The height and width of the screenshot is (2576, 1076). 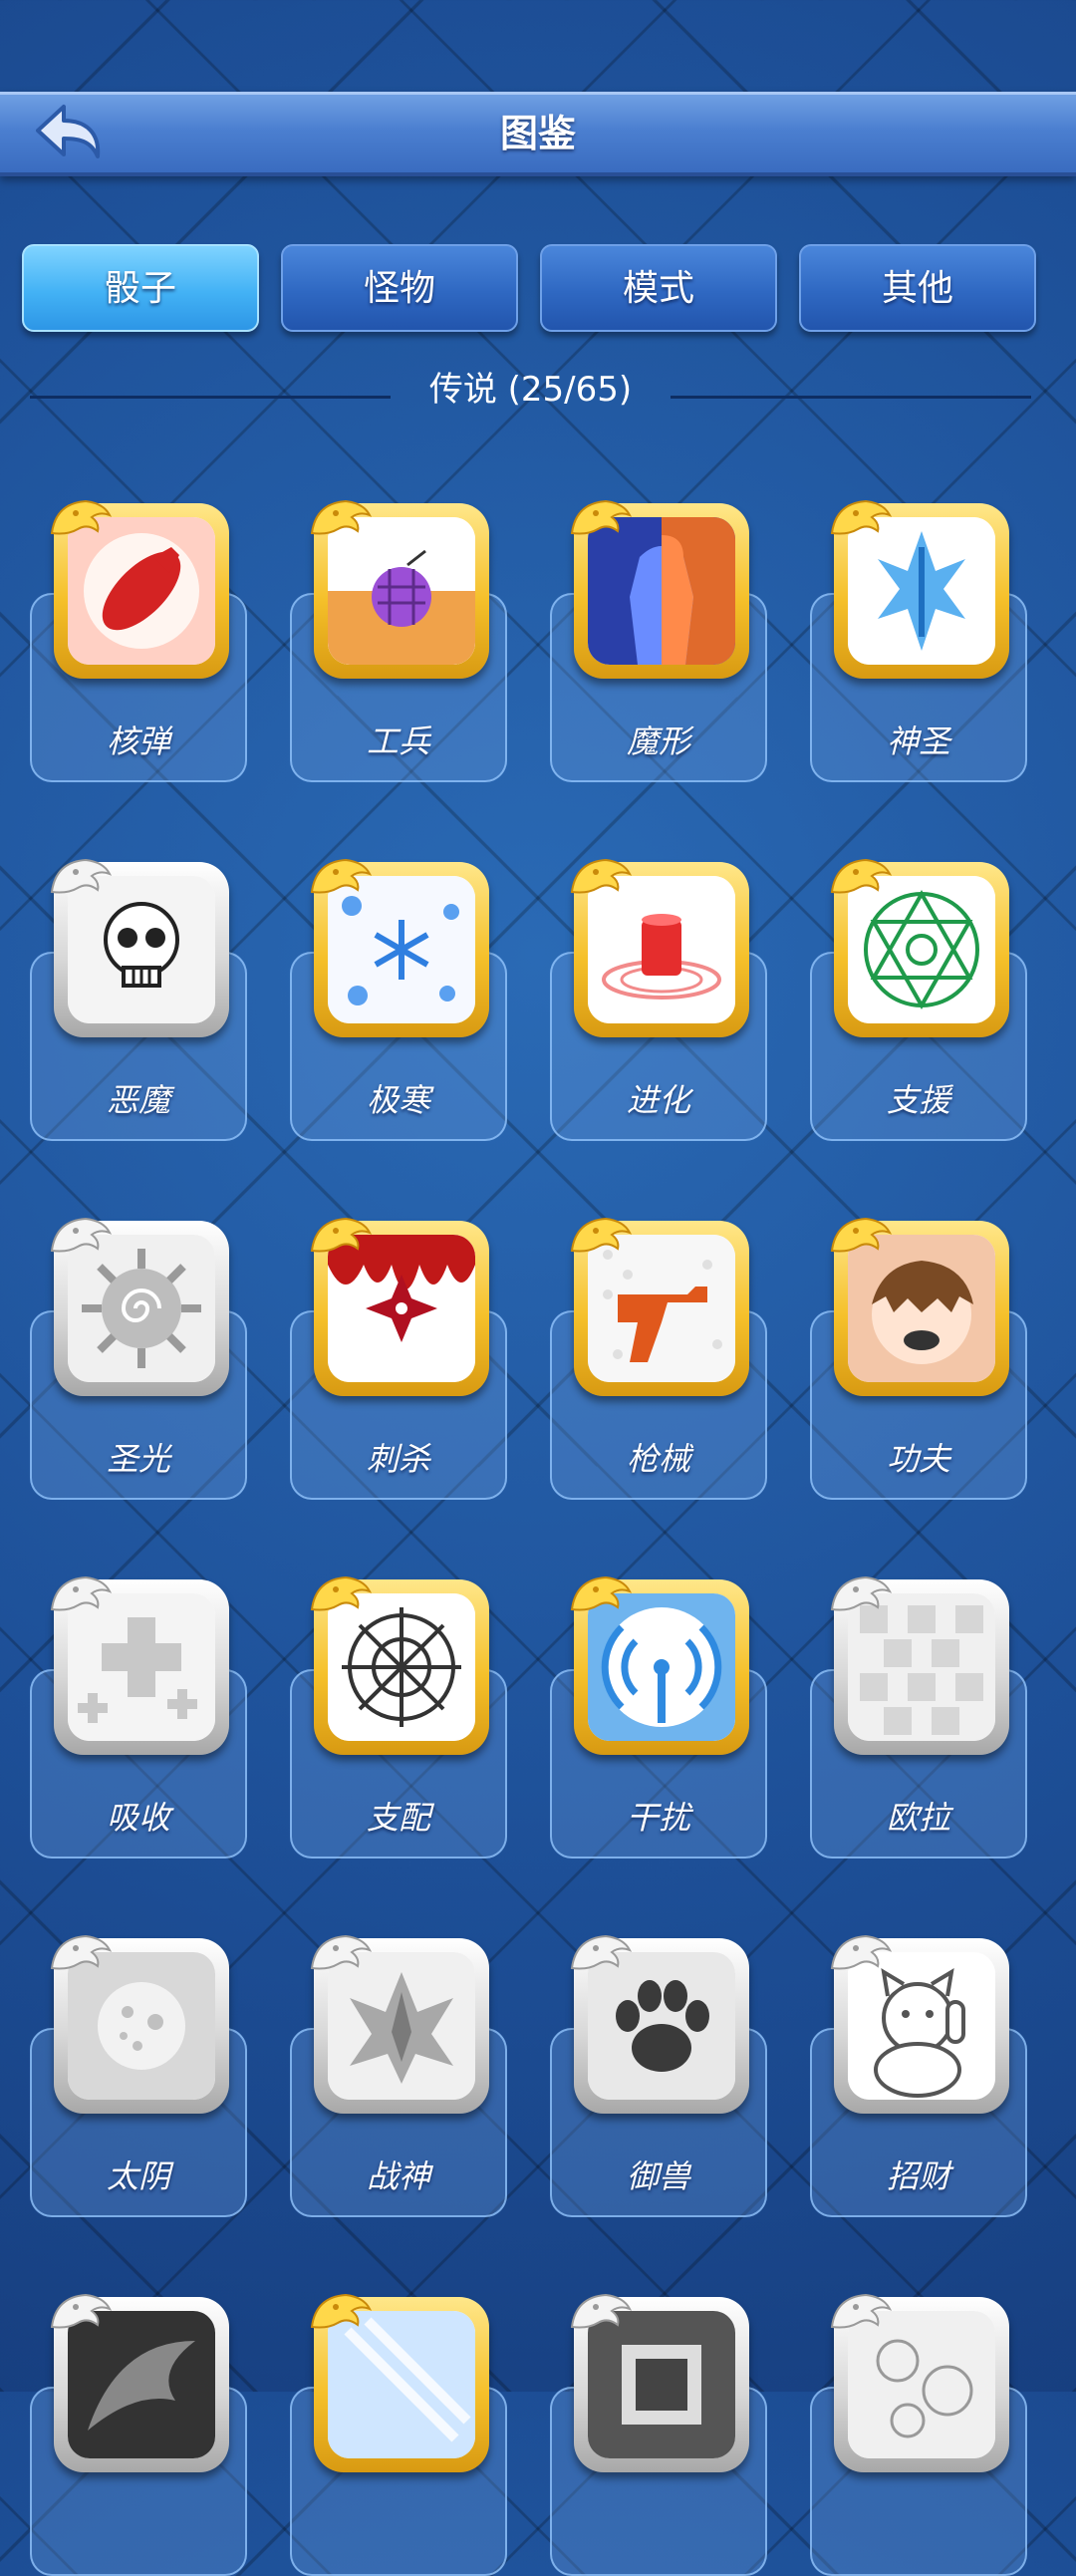 I want to click on dice-name: 进化, so click(x=658, y=1100).